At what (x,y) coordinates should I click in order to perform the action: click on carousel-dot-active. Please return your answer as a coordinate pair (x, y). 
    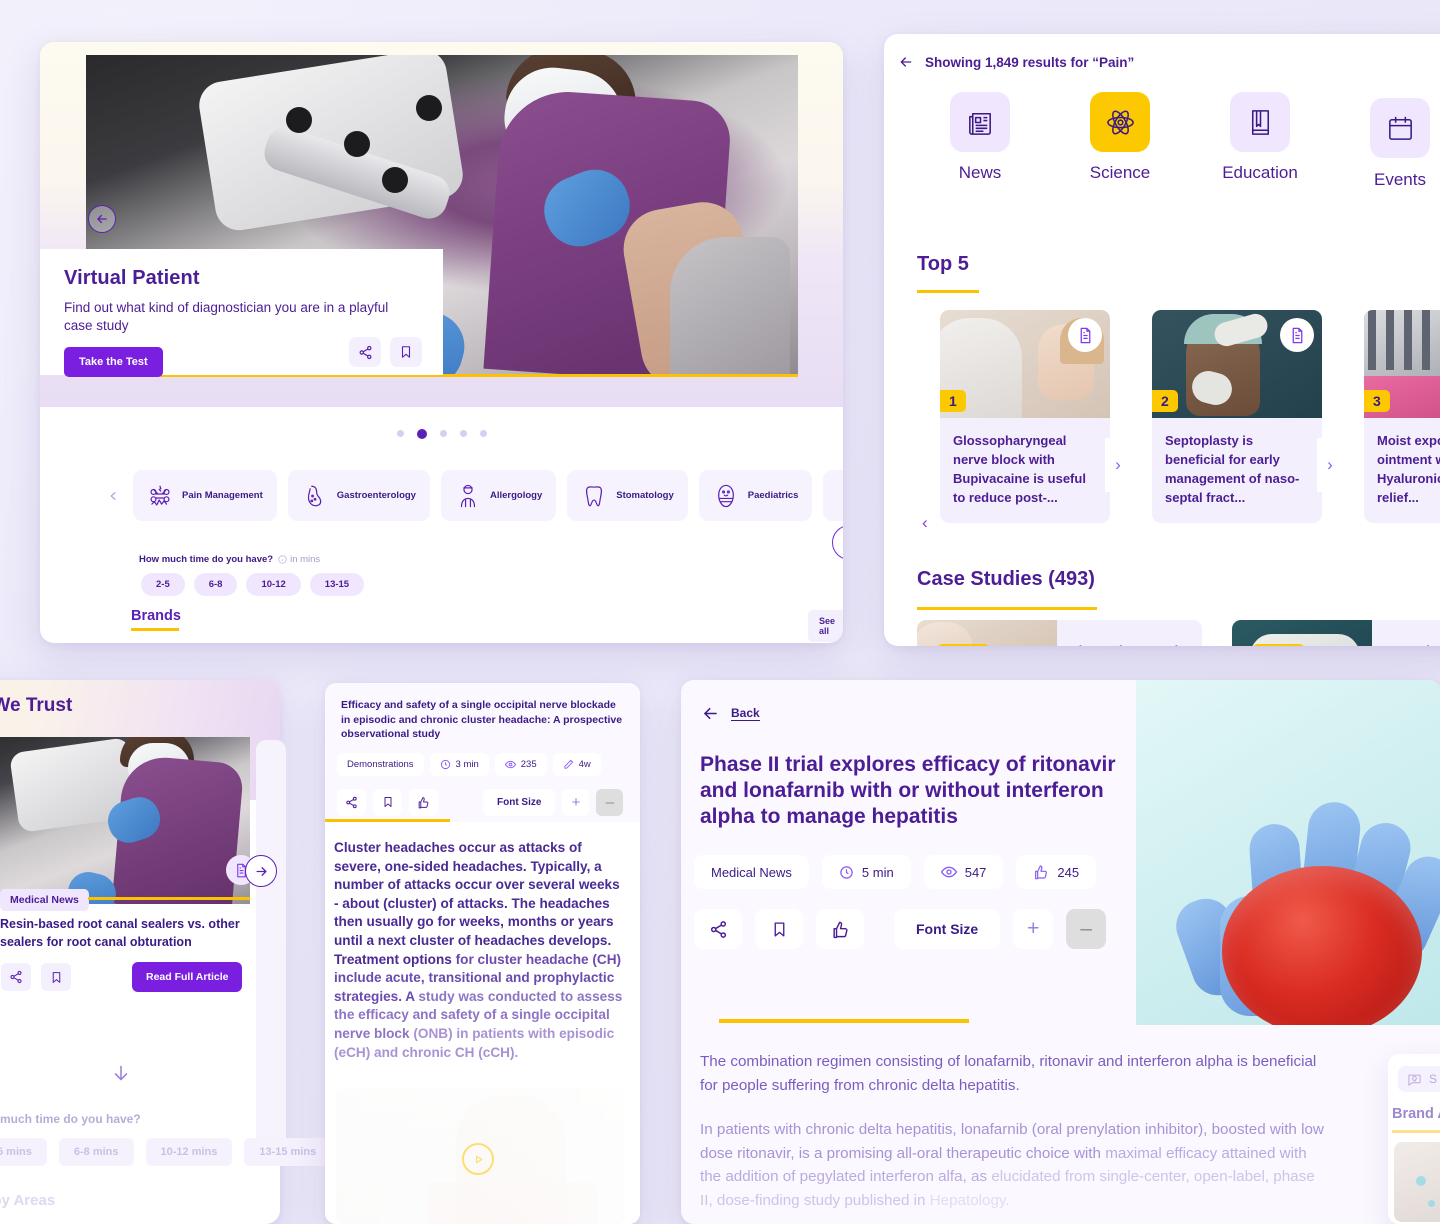
    Looking at the image, I should click on (421, 433).